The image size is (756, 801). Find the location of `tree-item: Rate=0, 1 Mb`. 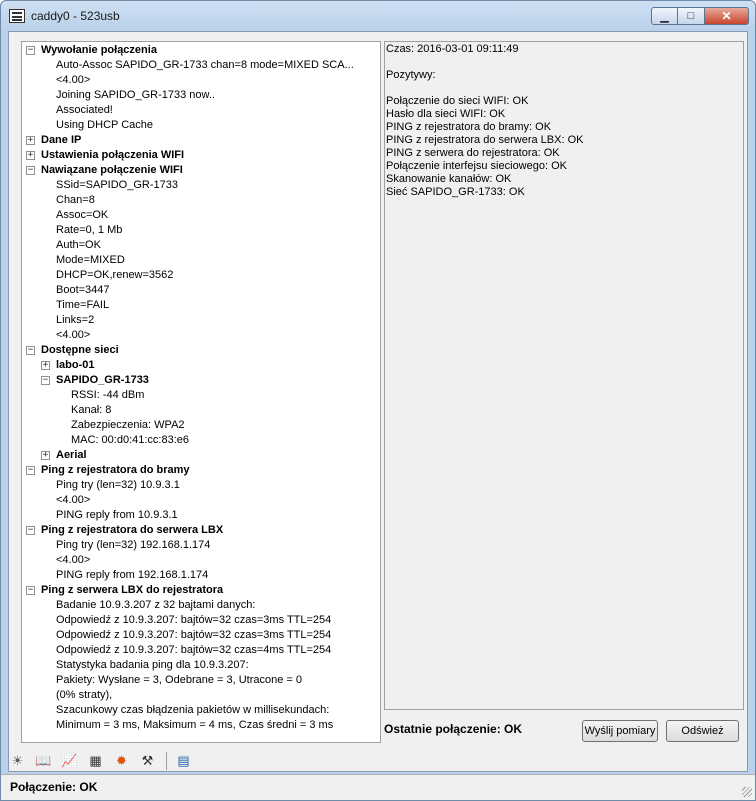

tree-item: Rate=0, 1 Mb is located at coordinates (89, 230).